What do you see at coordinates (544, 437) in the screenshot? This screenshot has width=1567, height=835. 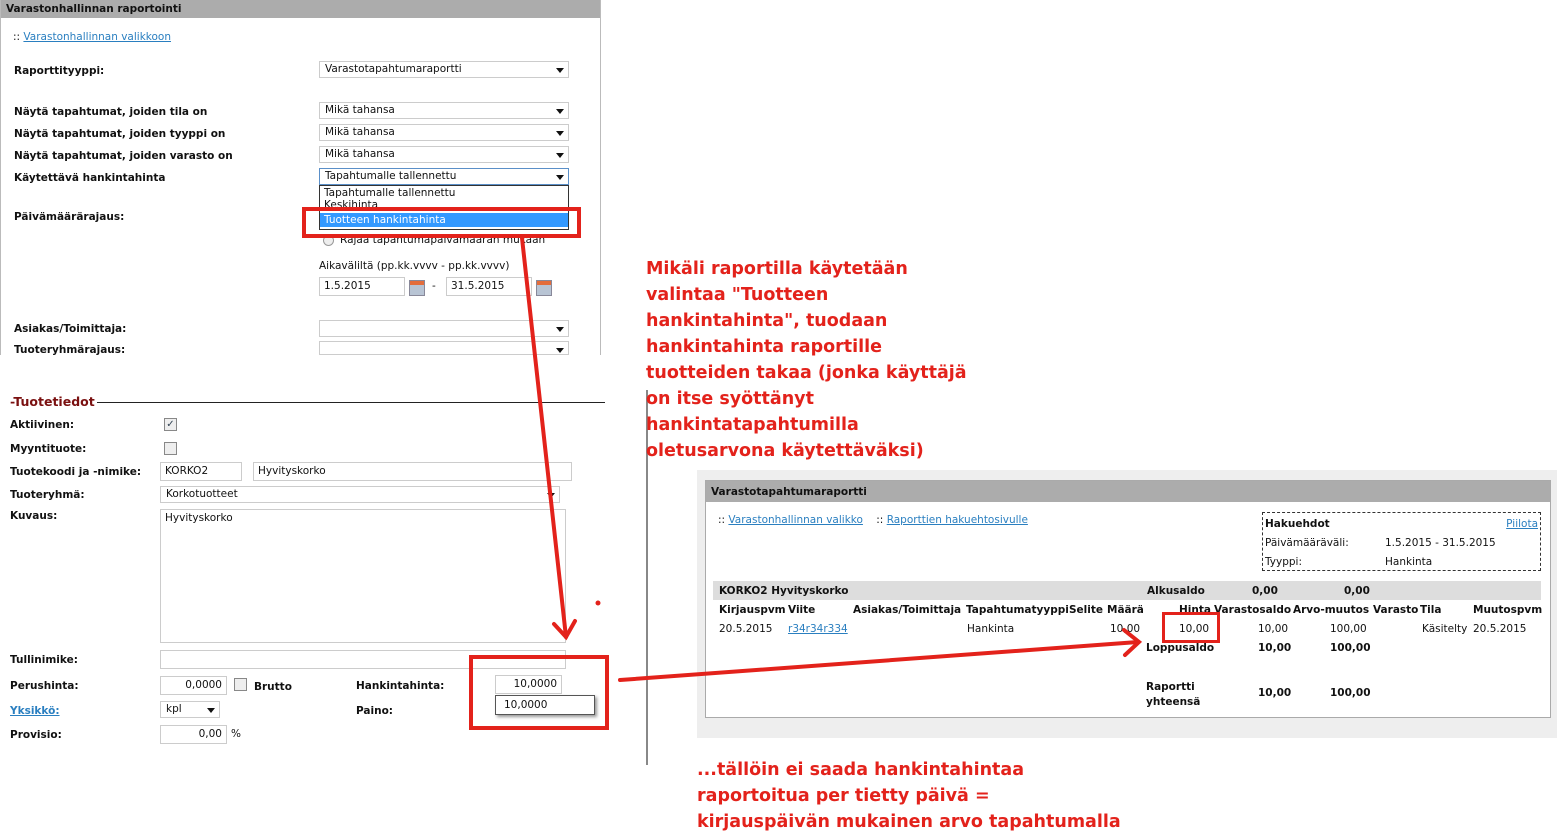 I see `arrow-down-icon` at bounding box center [544, 437].